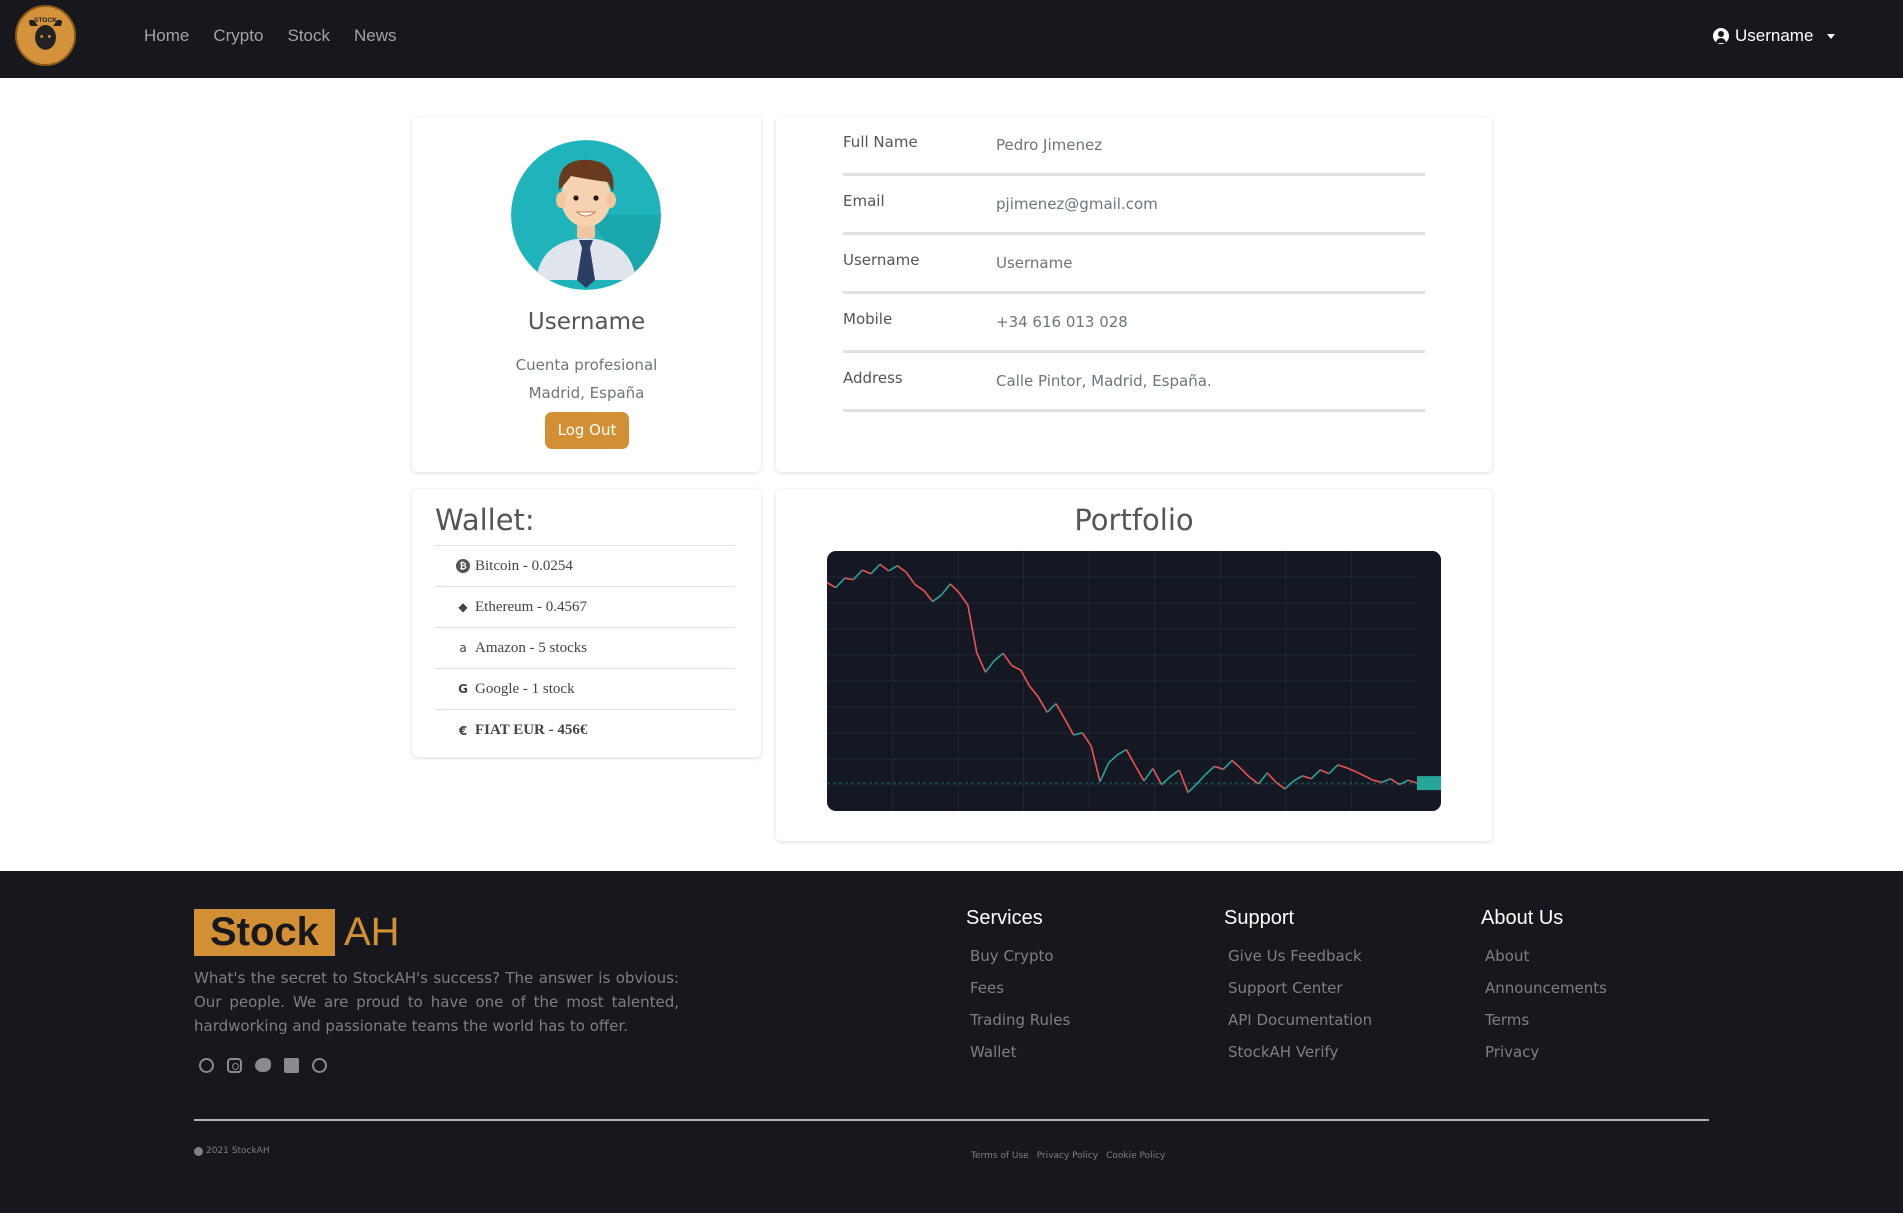  What do you see at coordinates (264, 932) in the screenshot?
I see `brand-box-text: Stock` at bounding box center [264, 932].